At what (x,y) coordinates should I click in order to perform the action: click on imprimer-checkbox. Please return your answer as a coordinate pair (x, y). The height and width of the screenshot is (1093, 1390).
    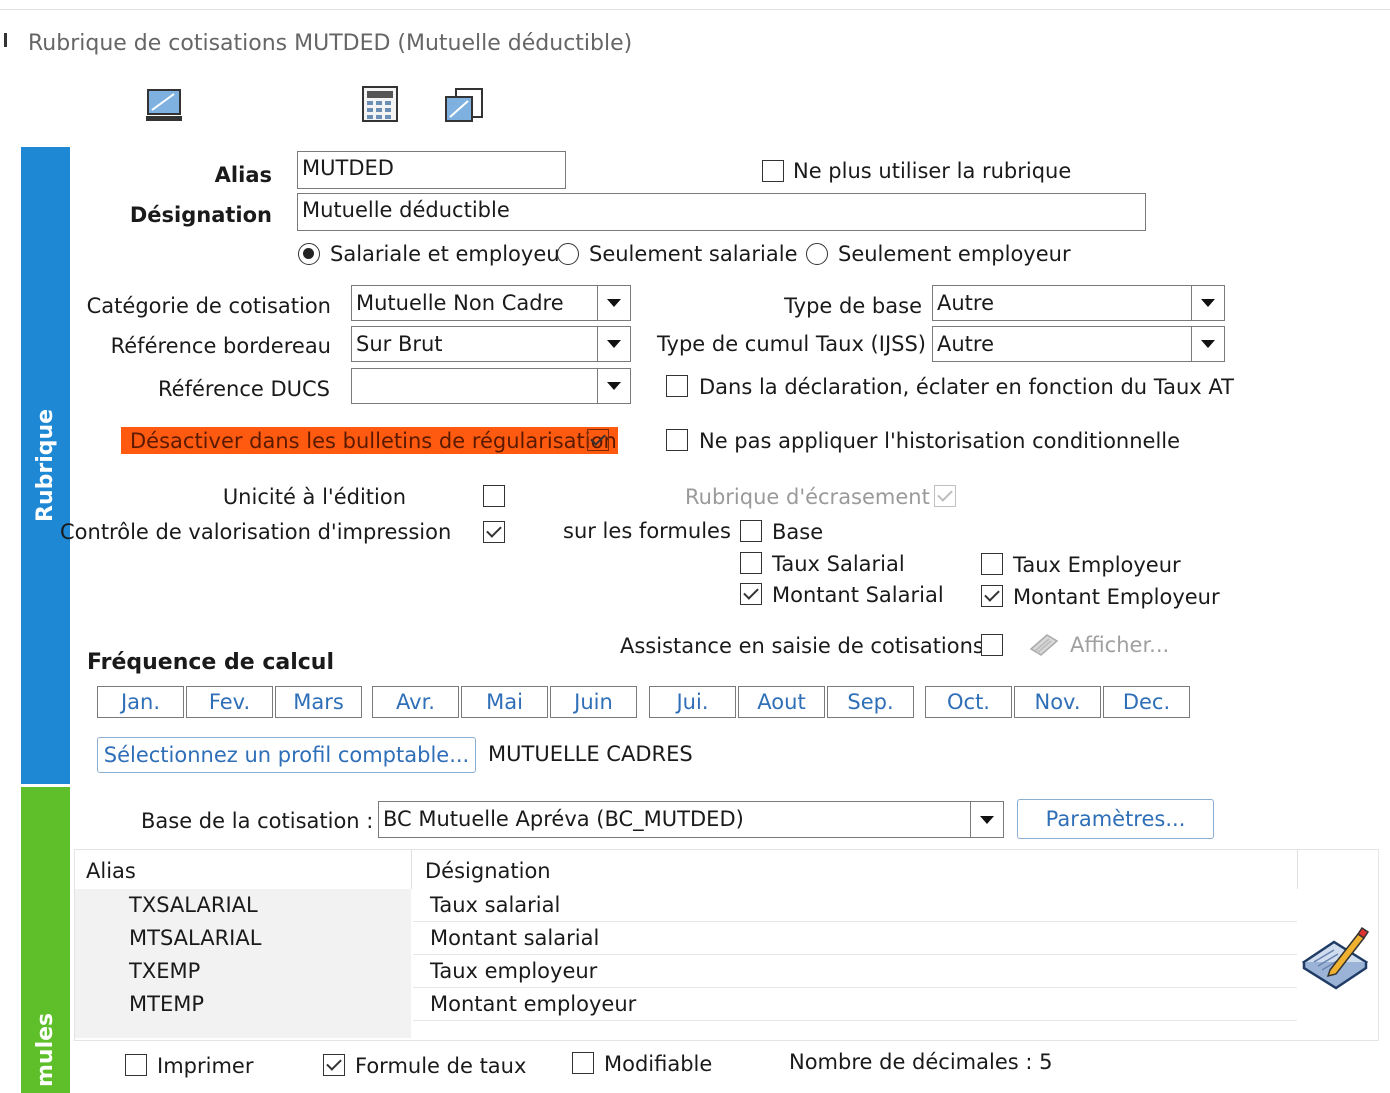
    Looking at the image, I should click on (136, 1065).